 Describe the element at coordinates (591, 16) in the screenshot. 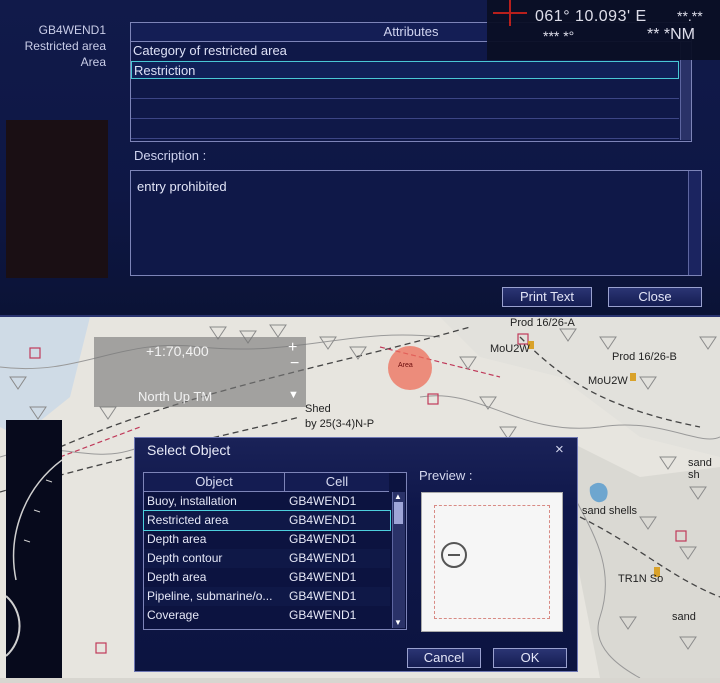

I see `longitude-readout: 061° 10.093' E` at that location.